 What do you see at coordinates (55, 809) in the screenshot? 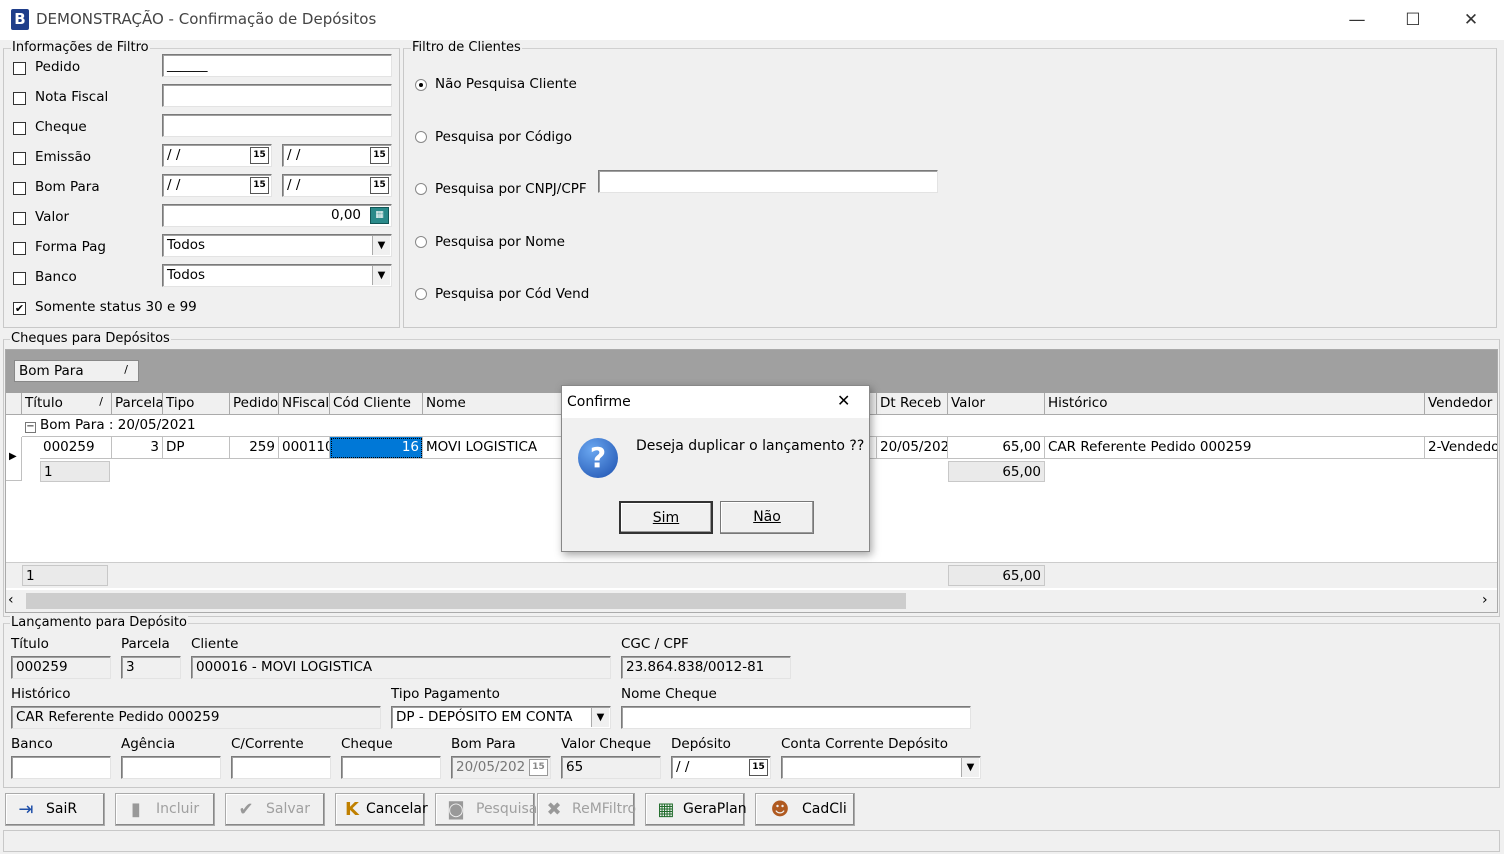
I see `sair-button: ⇥ SaiR` at bounding box center [55, 809].